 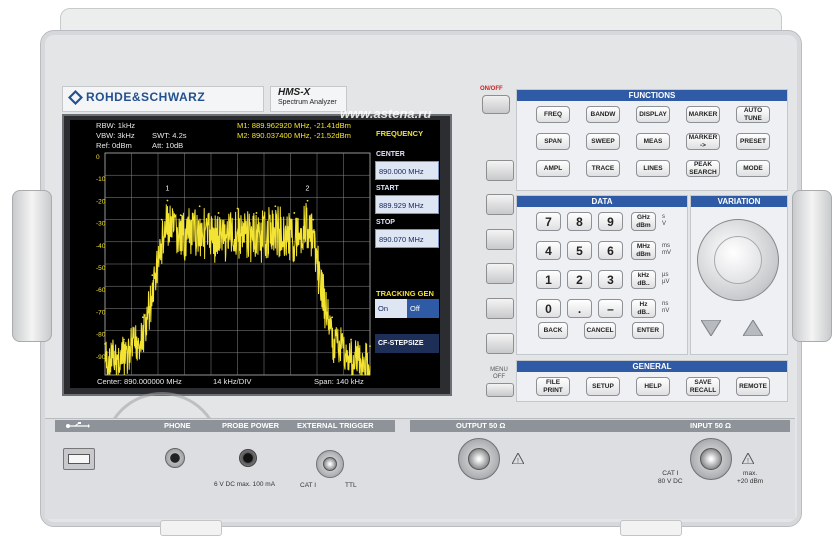 What do you see at coordinates (653, 386) in the screenshot?
I see `help-button: HELP` at bounding box center [653, 386].